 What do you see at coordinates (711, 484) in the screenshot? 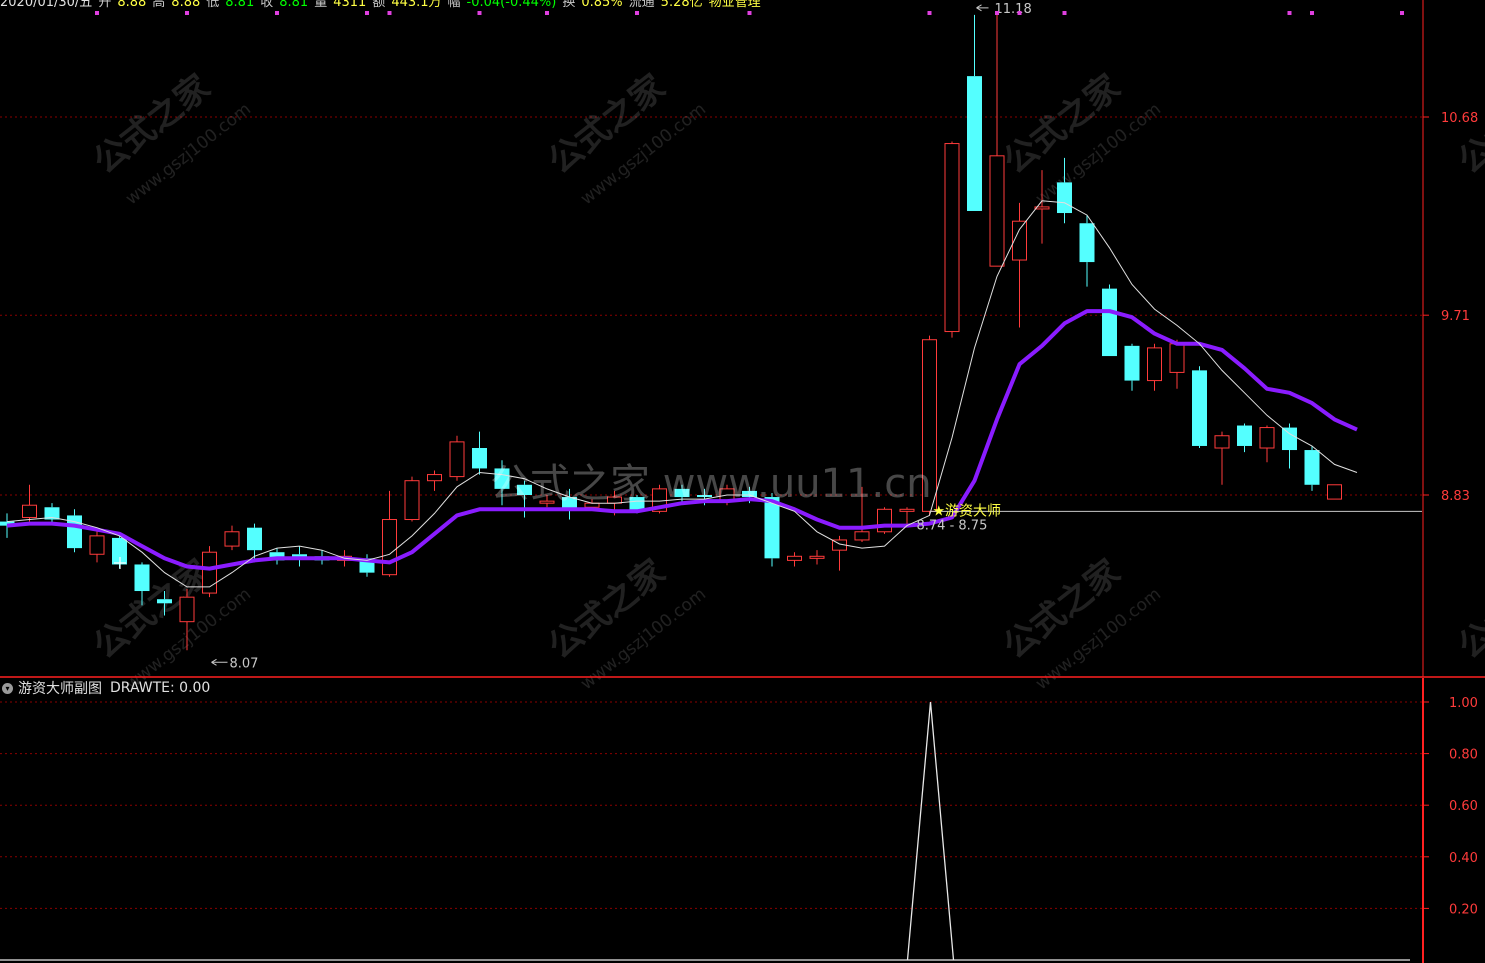
I see `center-watermark: 公式之家 www.uu11.cn` at bounding box center [711, 484].